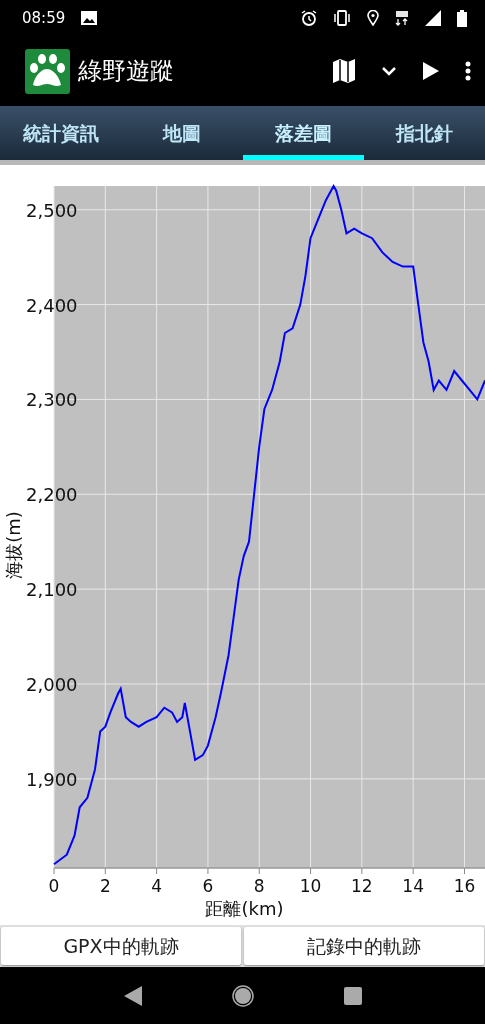  What do you see at coordinates (47, 71) in the screenshot?
I see `paw-logo-icon` at bounding box center [47, 71].